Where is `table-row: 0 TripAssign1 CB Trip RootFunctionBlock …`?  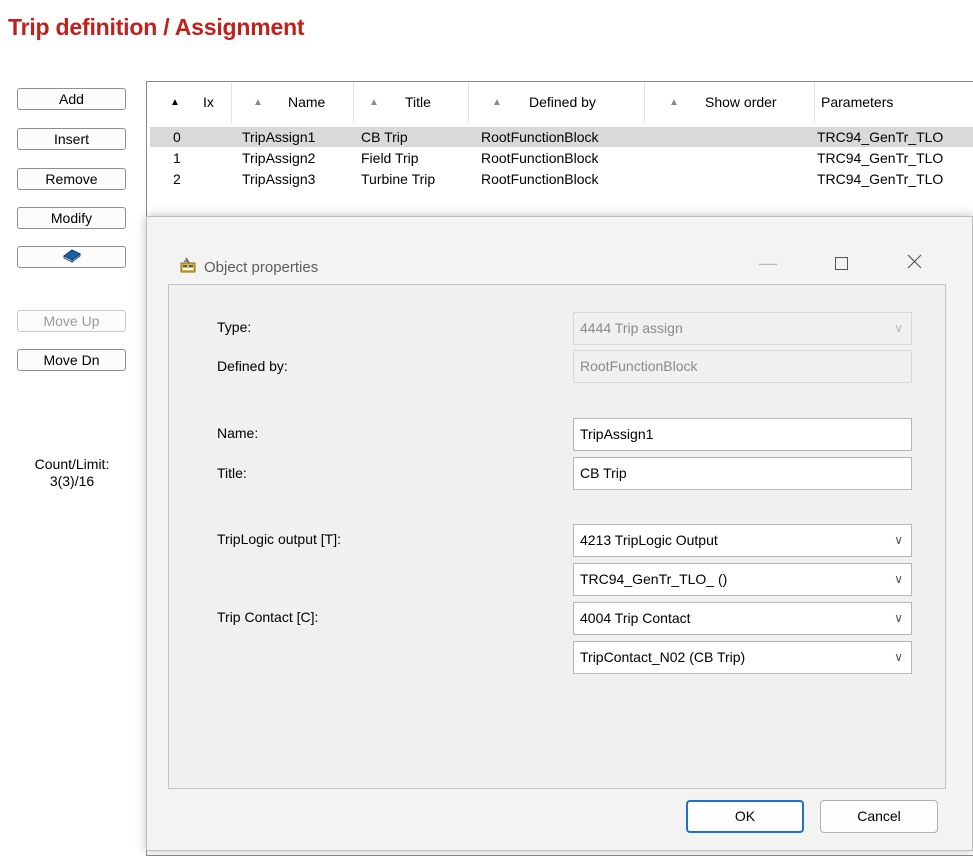
table-row: 0 TripAssign1 CB Trip RootFunctionBlock … is located at coordinates (561, 137).